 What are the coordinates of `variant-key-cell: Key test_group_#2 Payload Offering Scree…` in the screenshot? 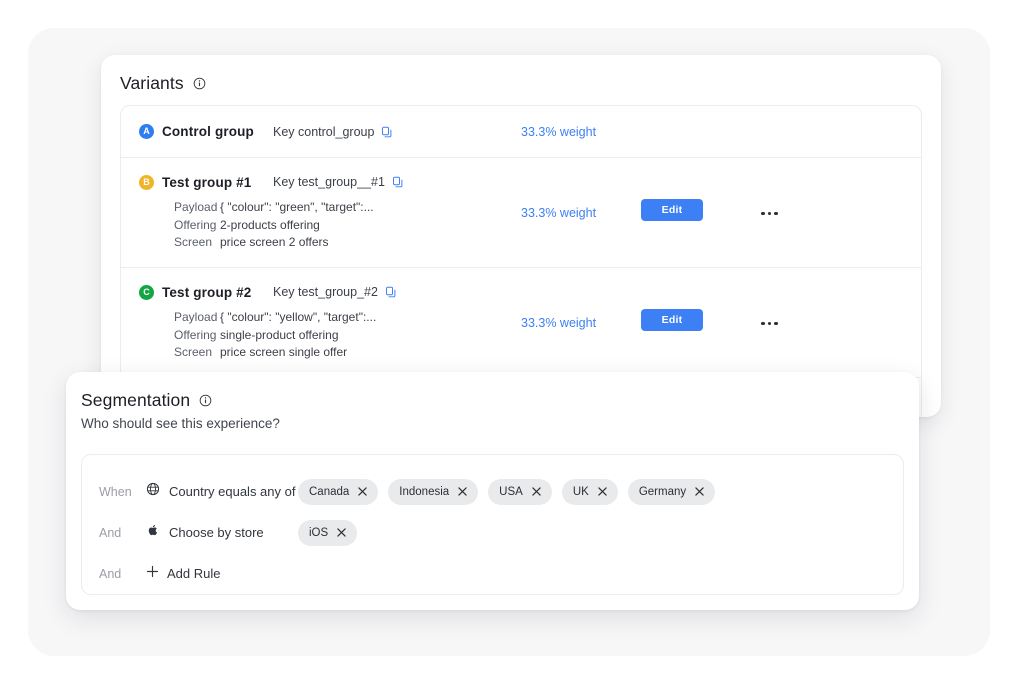 It's located at (347, 315).